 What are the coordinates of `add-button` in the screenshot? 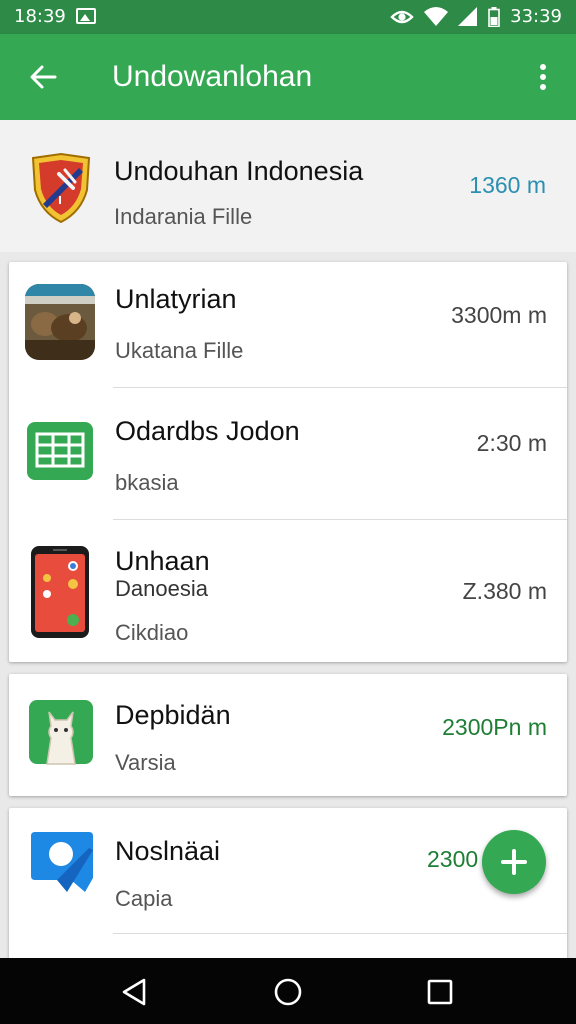 It's located at (514, 862).